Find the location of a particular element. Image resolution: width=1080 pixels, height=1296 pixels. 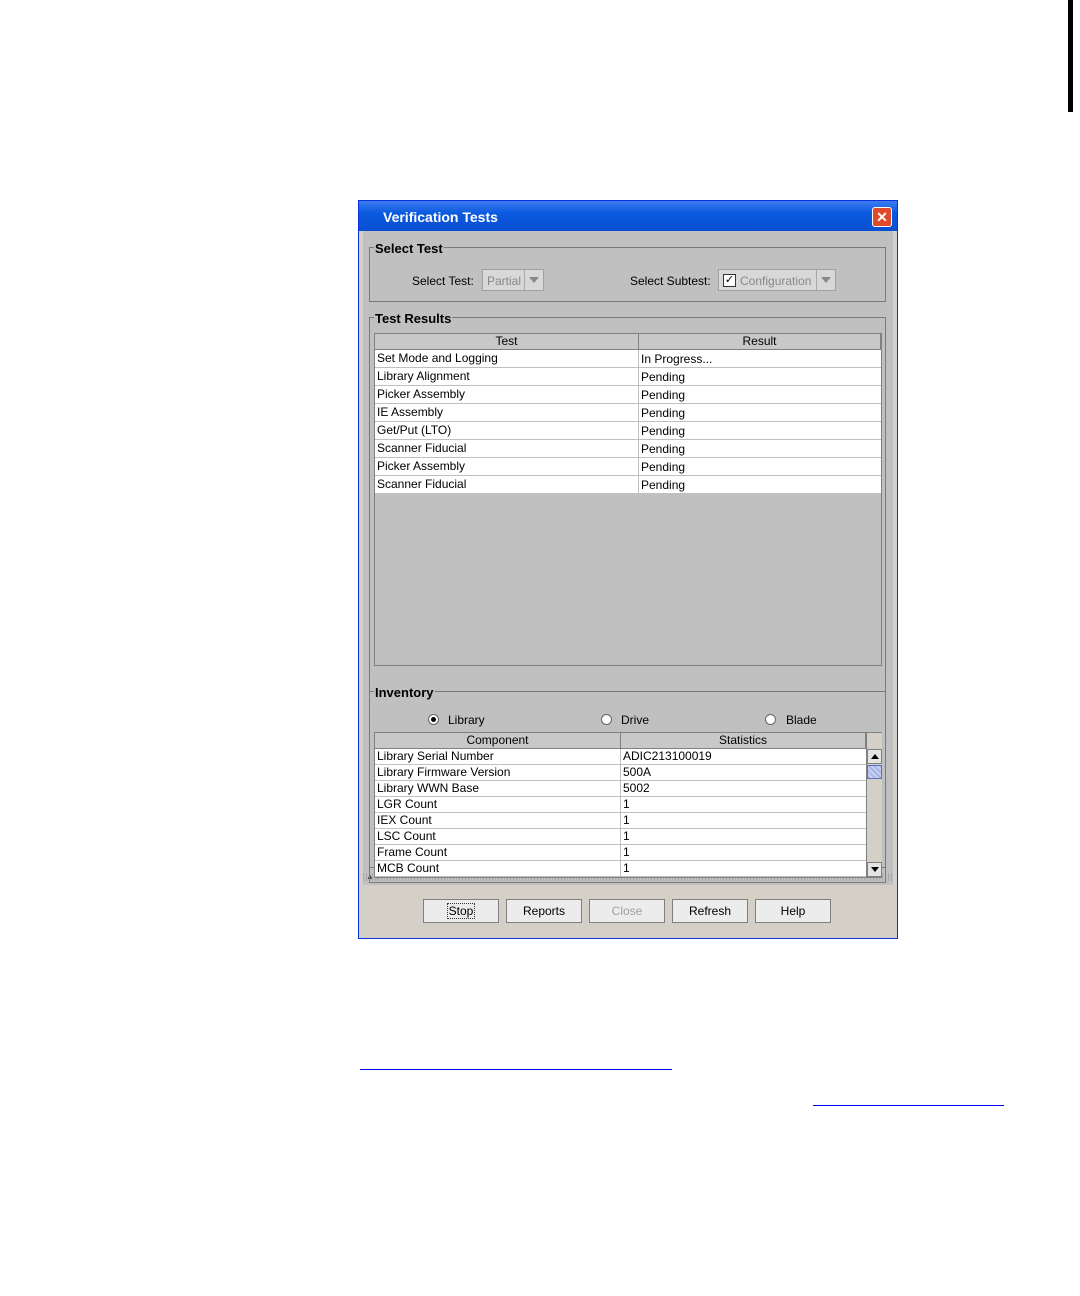

checkbox-checked-icon: ✓ is located at coordinates (729, 280).